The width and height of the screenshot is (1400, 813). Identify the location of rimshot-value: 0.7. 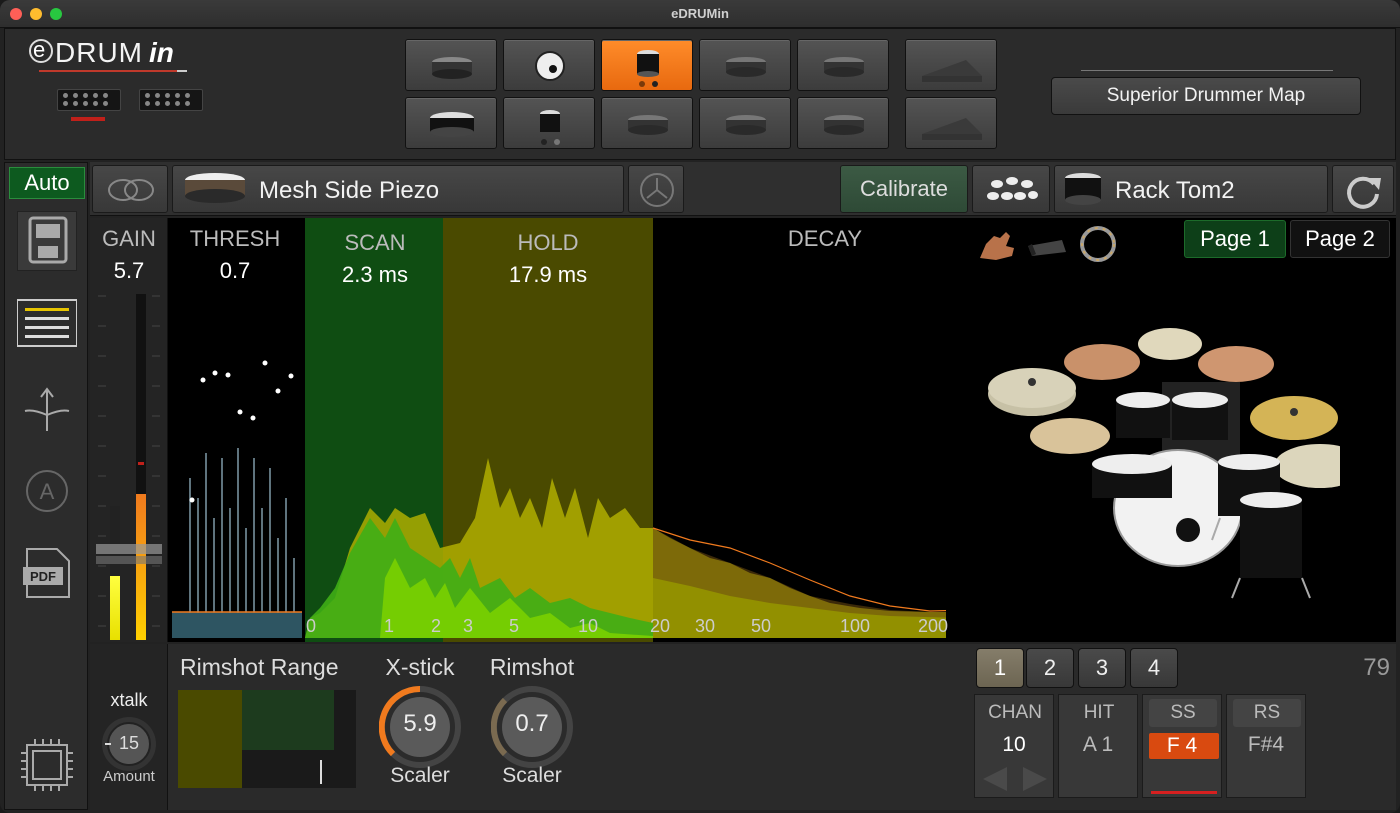
(532, 723).